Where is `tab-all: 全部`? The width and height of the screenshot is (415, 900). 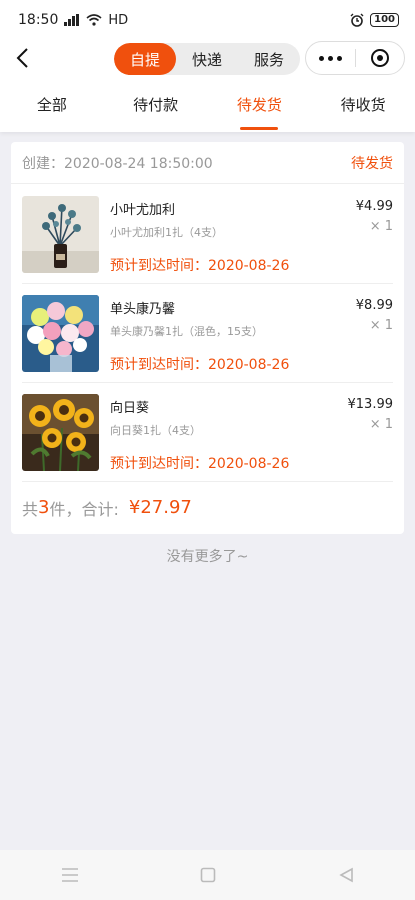 tab-all: 全部 is located at coordinates (52, 104).